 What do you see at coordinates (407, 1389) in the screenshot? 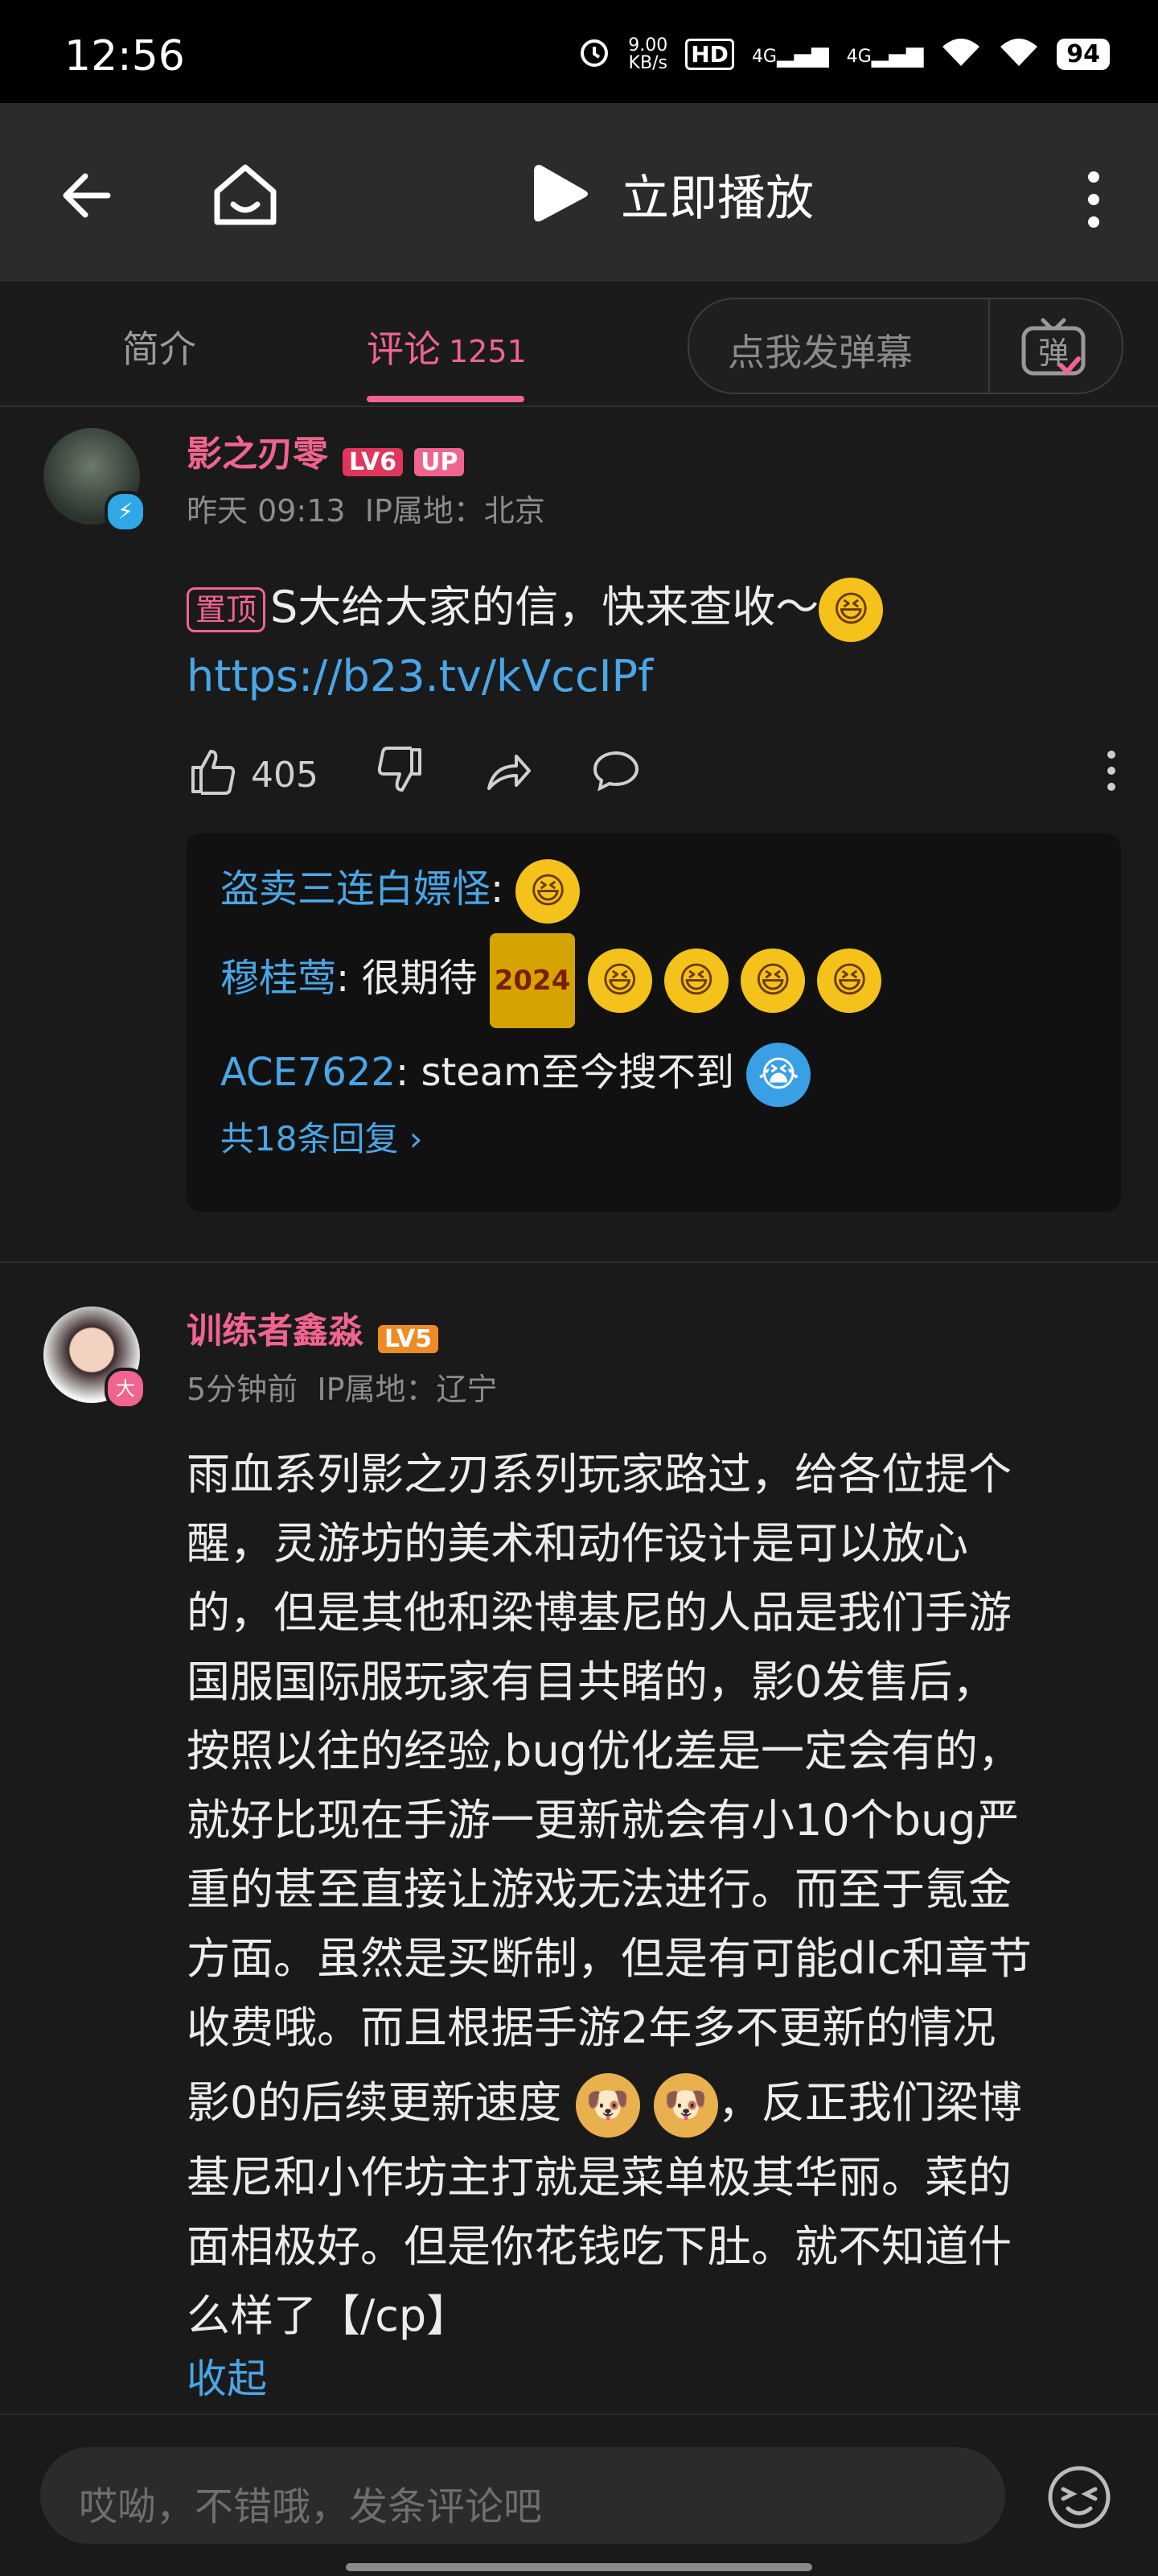
I see `comment-ip: IP属地：辽宁` at bounding box center [407, 1389].